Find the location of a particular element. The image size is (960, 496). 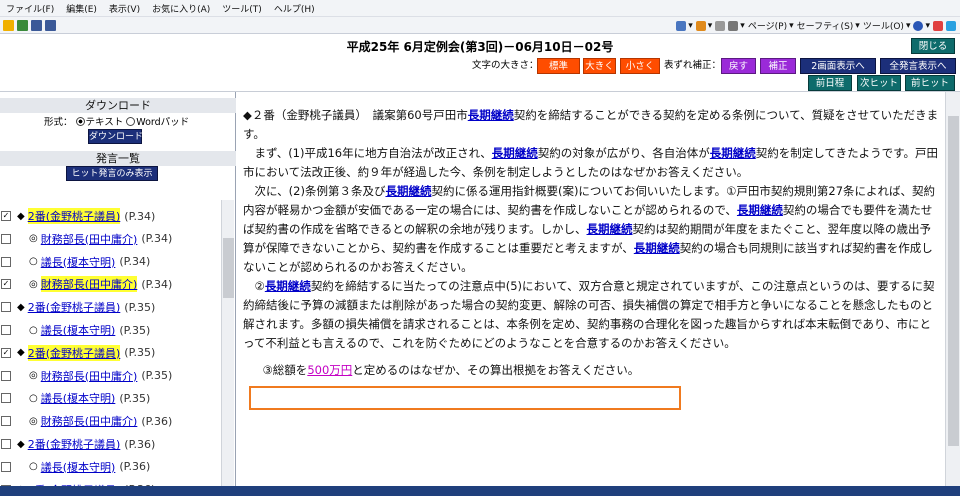

radio-text: テキスト is located at coordinates (99, 121).